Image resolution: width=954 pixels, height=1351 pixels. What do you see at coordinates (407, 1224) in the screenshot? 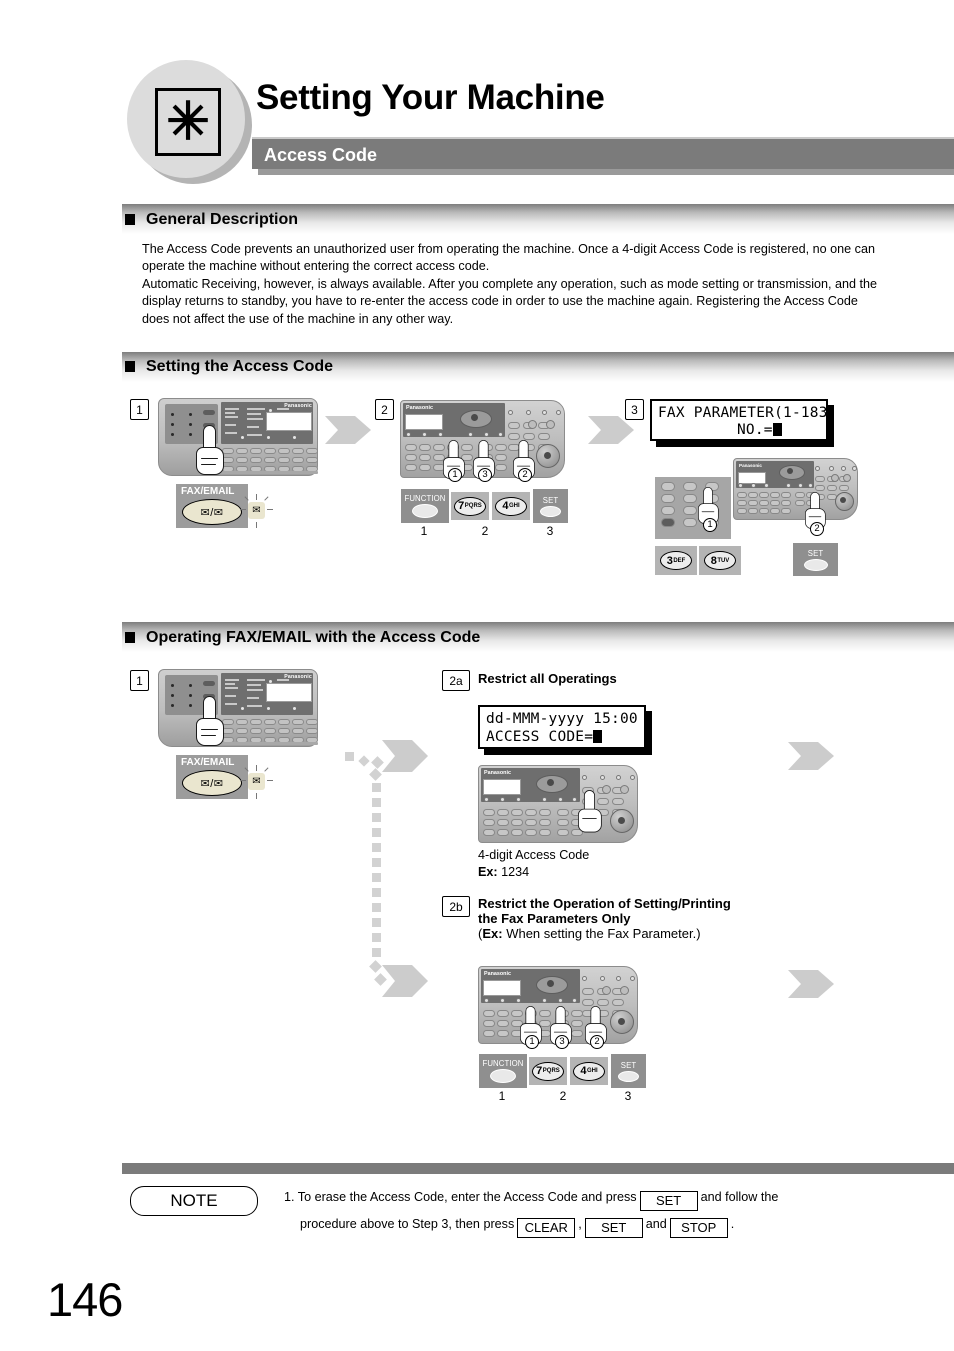
I see `note-text-c: procedure above to Step 3, then press` at bounding box center [407, 1224].